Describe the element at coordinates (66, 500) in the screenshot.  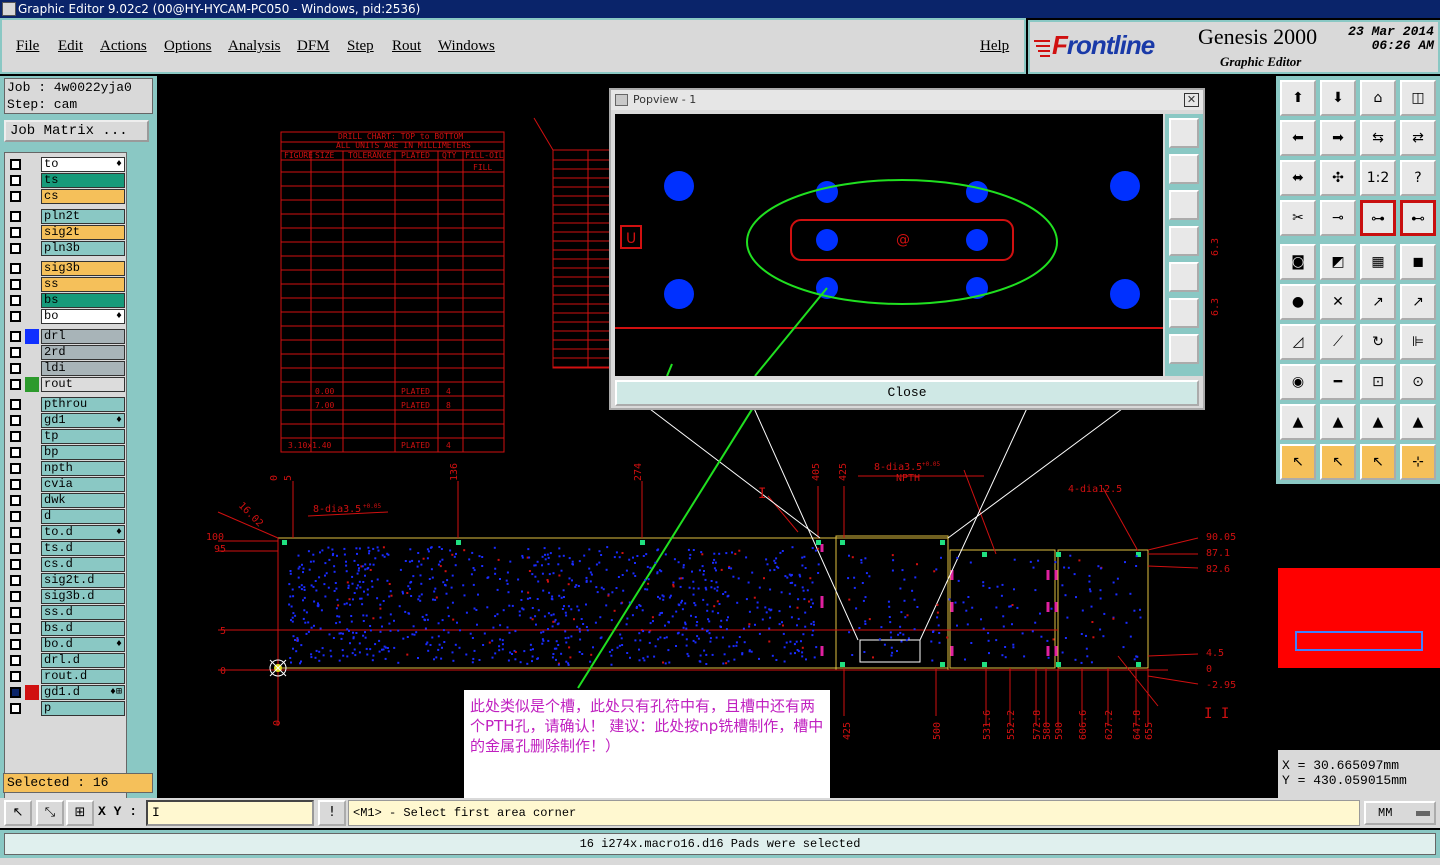
I see `layer-row-dwk: dwk` at that location.